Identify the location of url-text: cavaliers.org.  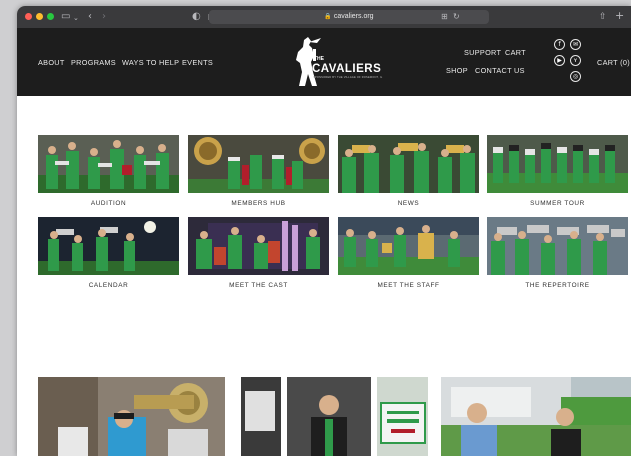
(353, 16).